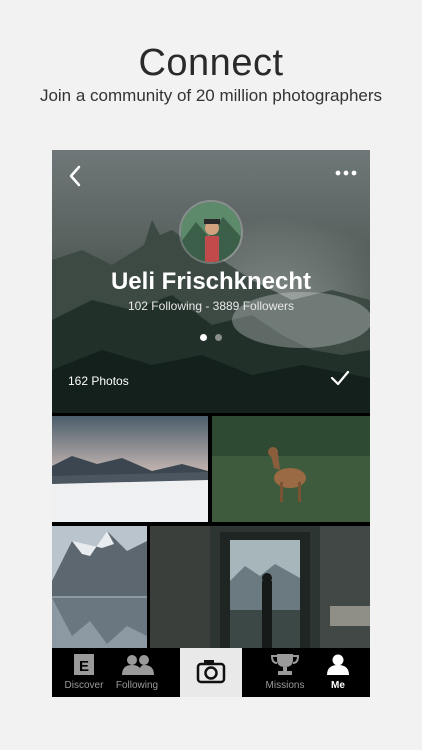  Describe the element at coordinates (338, 664) in the screenshot. I see `person-icon` at that location.